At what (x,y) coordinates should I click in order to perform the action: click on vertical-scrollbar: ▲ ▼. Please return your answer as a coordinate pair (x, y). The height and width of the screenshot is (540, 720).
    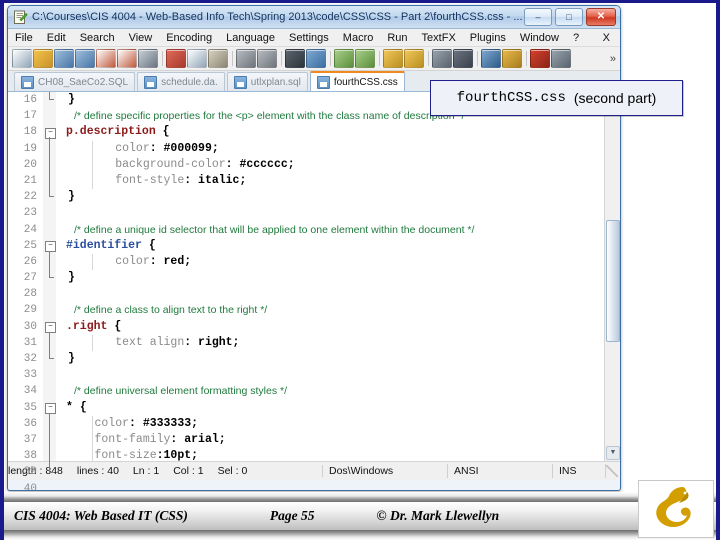
    Looking at the image, I should click on (612, 276).